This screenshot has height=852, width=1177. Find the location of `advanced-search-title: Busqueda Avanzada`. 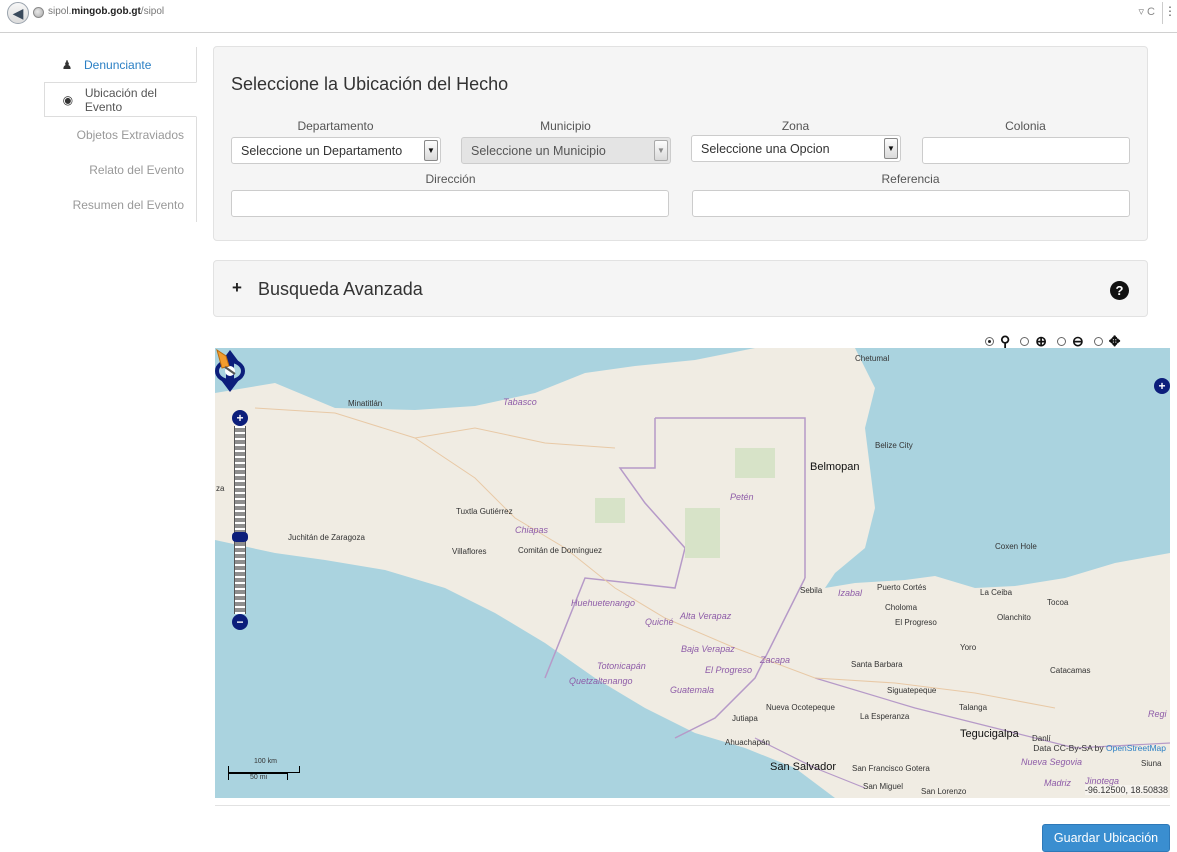

advanced-search-title: Busqueda Avanzada is located at coordinates (340, 289).